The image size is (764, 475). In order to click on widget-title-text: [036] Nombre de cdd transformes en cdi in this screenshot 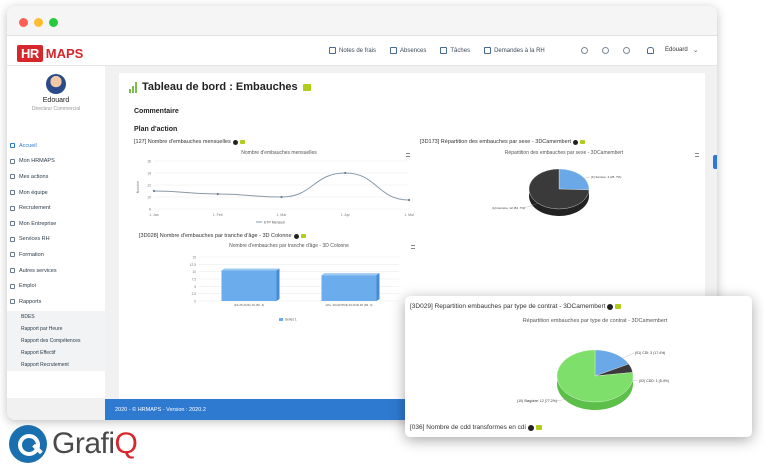, I will do `click(468, 427)`.